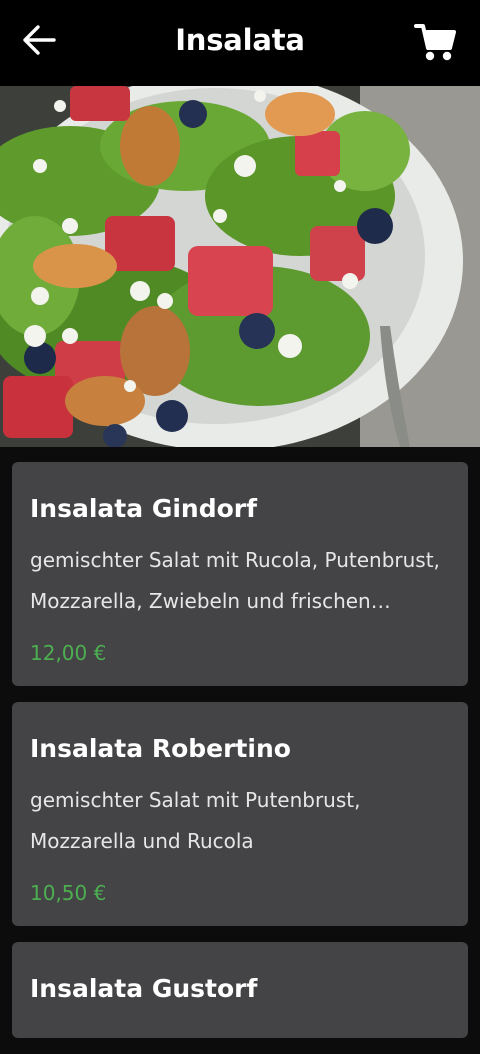 The width and height of the screenshot is (480, 1054). Describe the element at coordinates (160, 748) in the screenshot. I see `menu-item-name: Insalata Robertino` at that location.